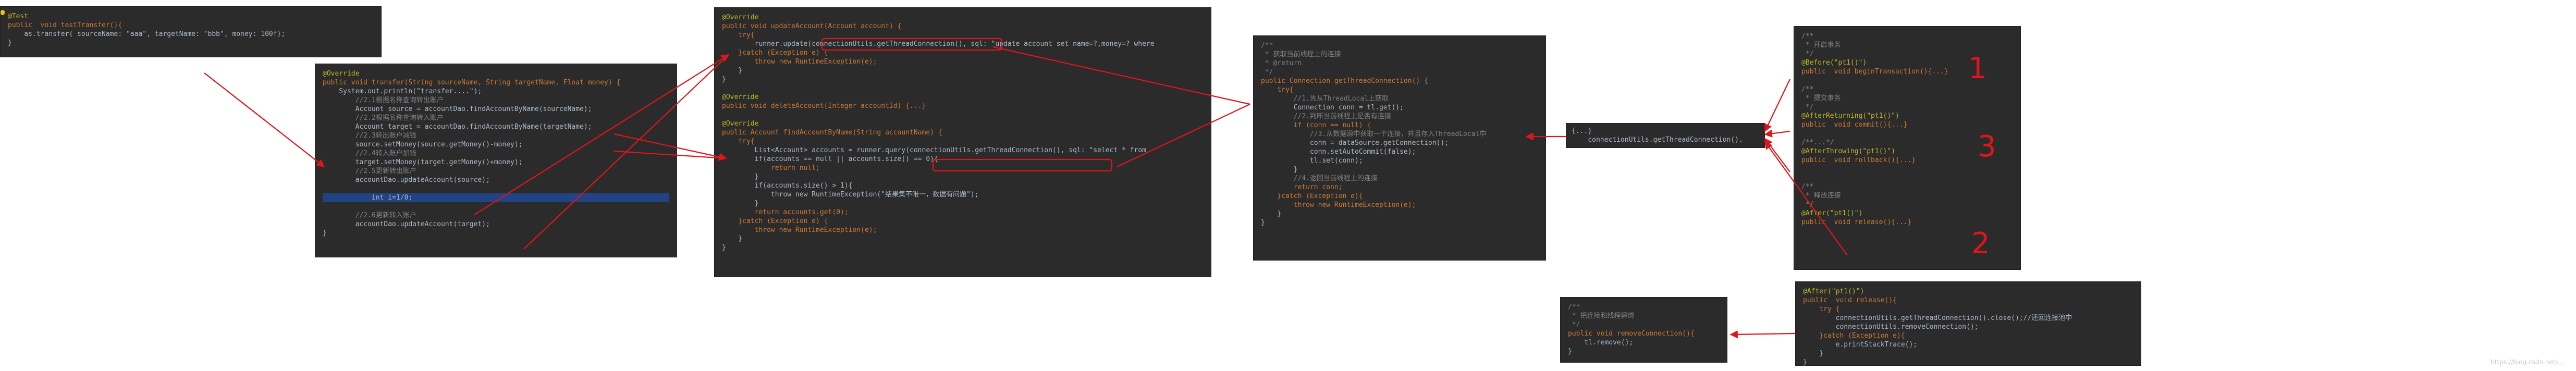 The image size is (2576, 371). I want to click on arrow-transfer-to-update, so click(602, 135).